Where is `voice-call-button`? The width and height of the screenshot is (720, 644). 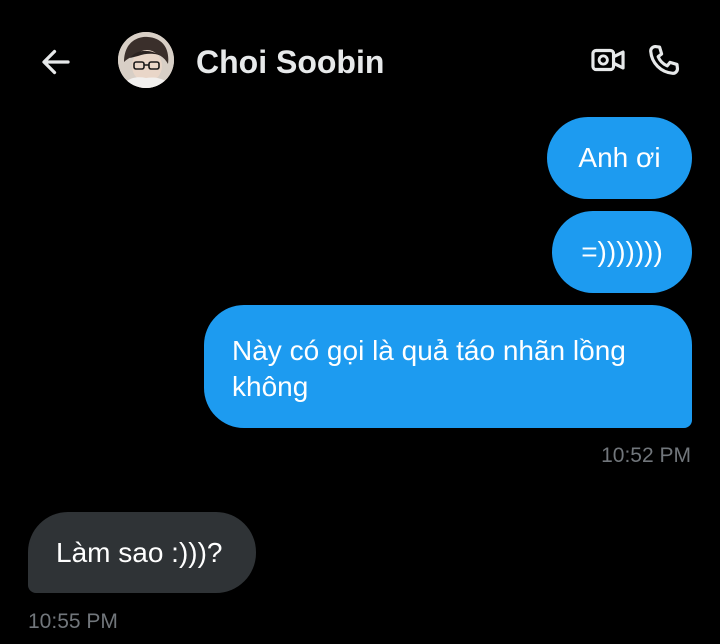
voice-call-button is located at coordinates (664, 60).